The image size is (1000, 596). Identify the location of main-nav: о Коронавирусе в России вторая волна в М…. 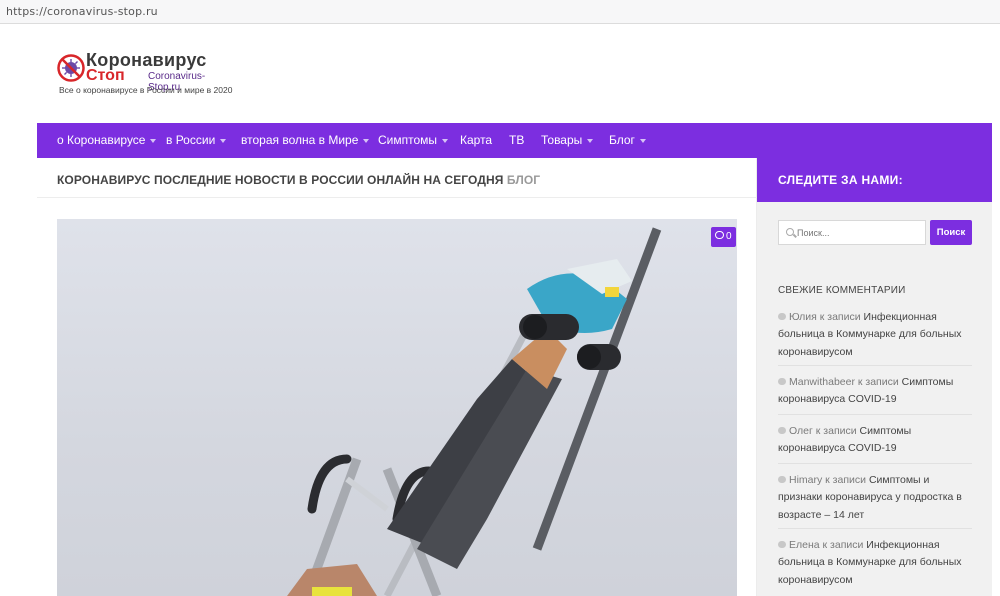
(514, 140).